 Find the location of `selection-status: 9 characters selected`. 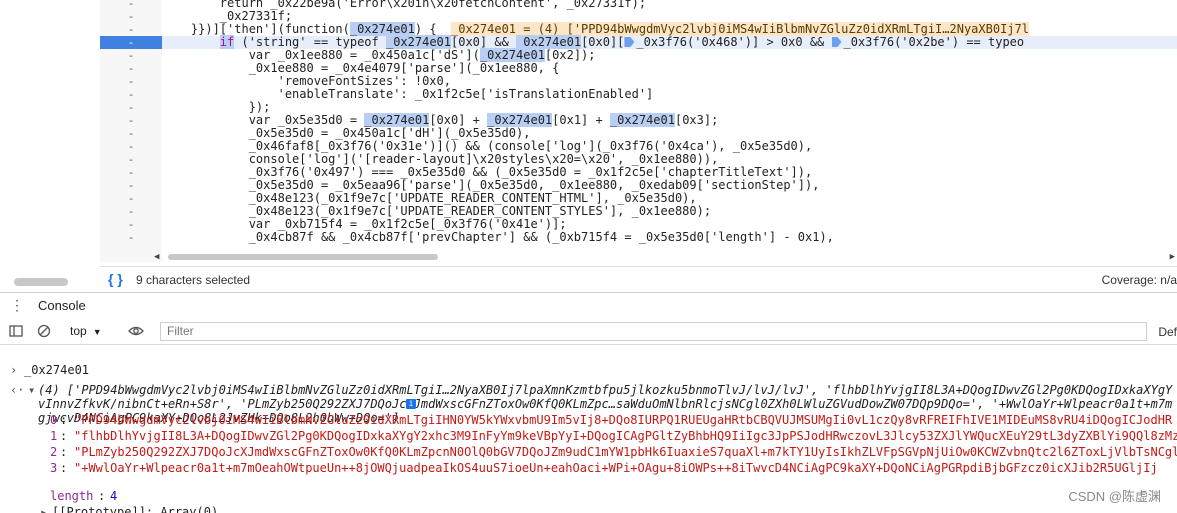

selection-status: 9 characters selected is located at coordinates (193, 280).